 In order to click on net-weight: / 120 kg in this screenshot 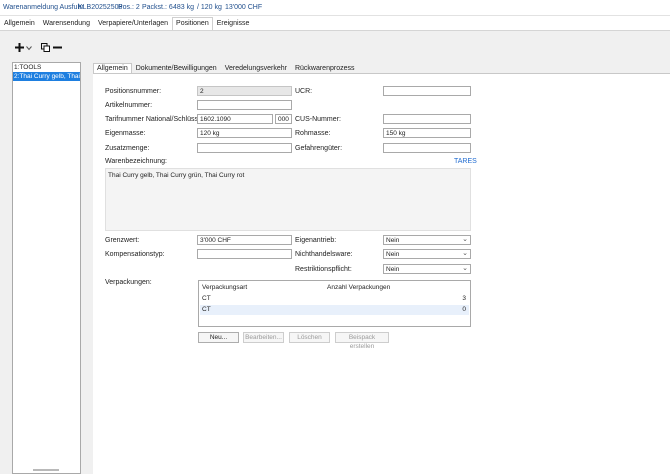, I will do `click(209, 7)`.